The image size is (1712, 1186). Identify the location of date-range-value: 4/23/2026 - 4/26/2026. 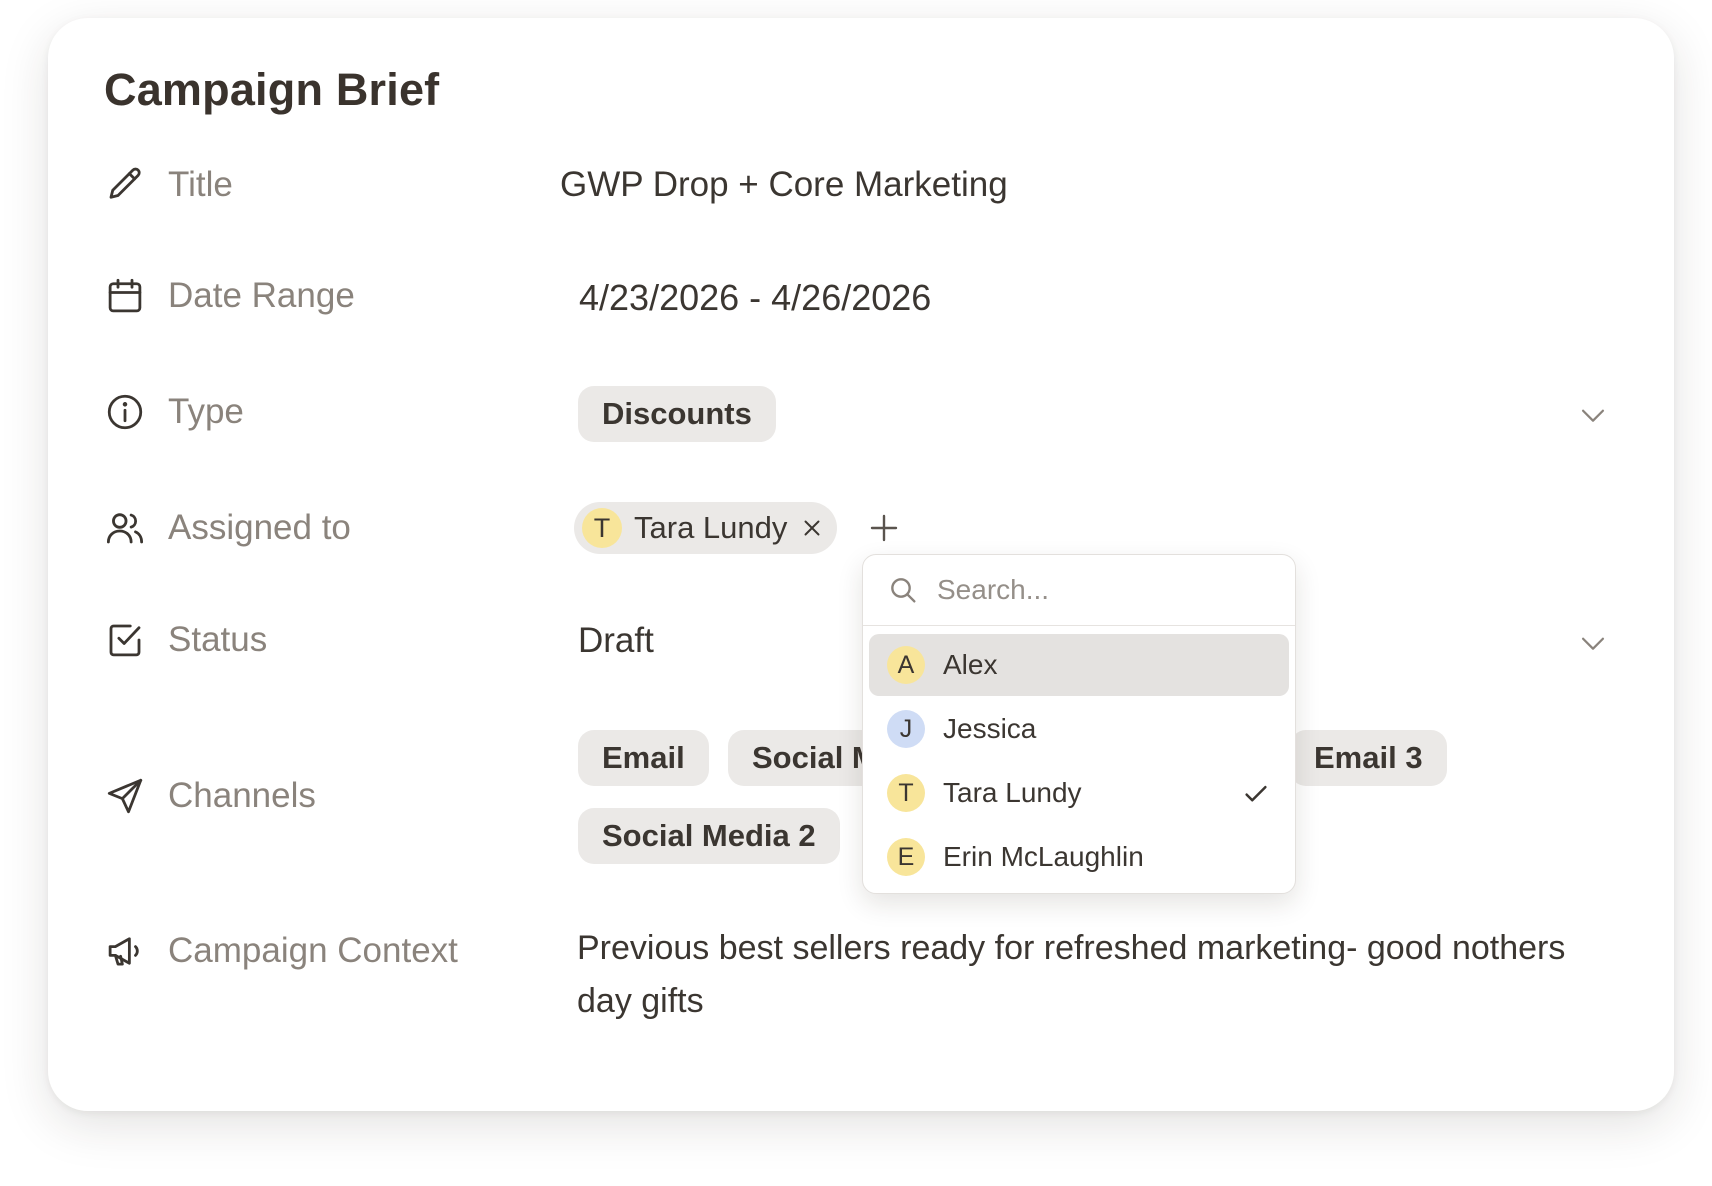
(755, 298).